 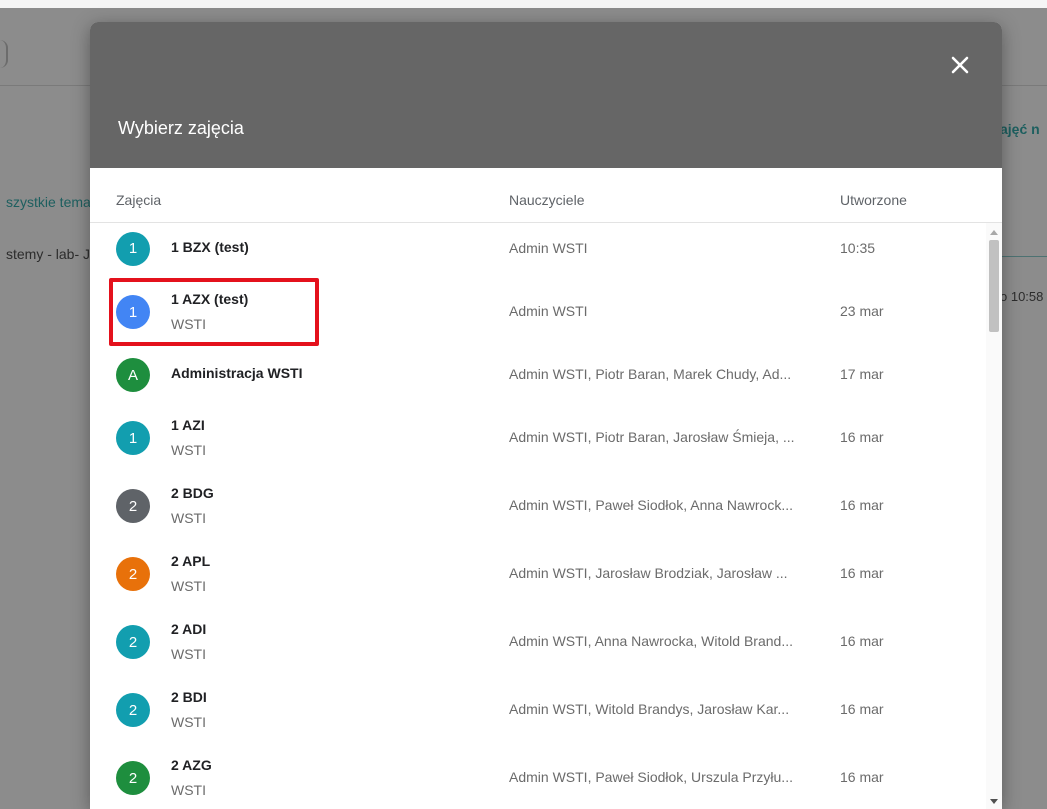 What do you see at coordinates (48, 254) in the screenshot?
I see `background-topic-text: stemy - lab- J` at bounding box center [48, 254].